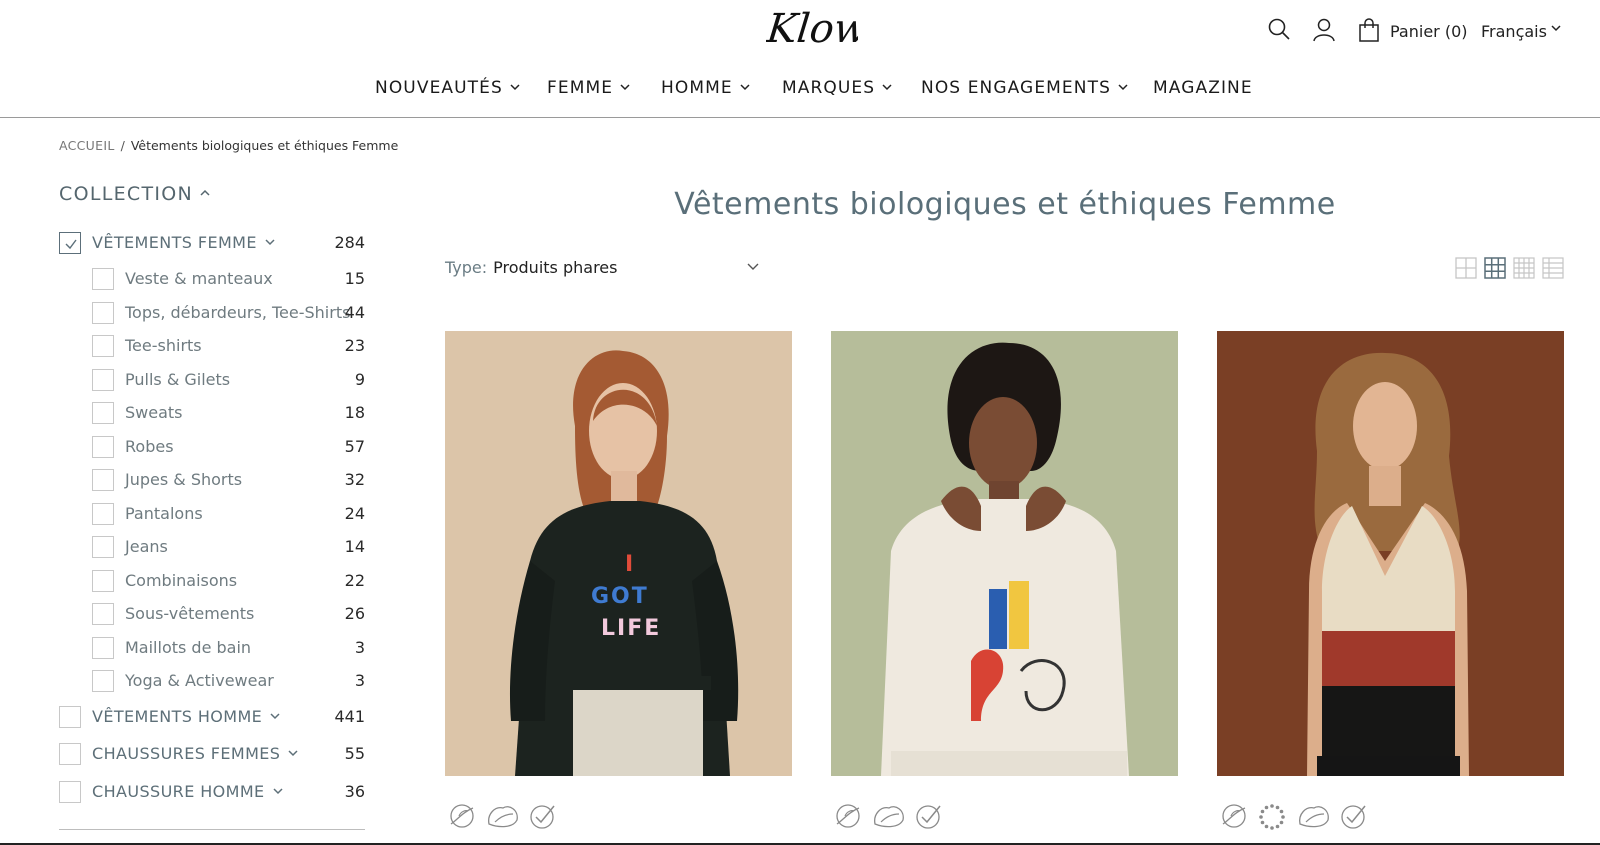 The width and height of the screenshot is (1600, 845). Describe the element at coordinates (354, 446) in the screenshot. I see `filter-count: 57` at that location.